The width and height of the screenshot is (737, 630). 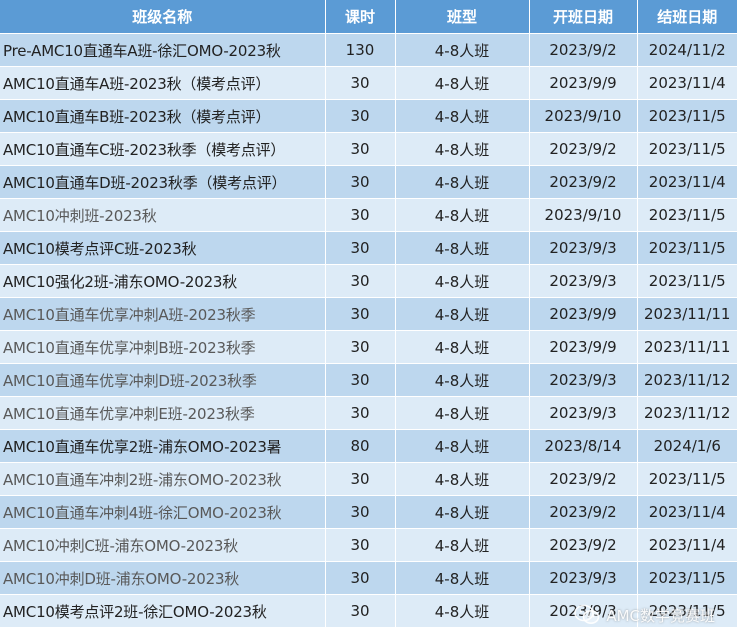 What do you see at coordinates (163, 479) in the screenshot?
I see `class-name-cell: AMC10直通车冲刺2班-浦东OMO-2023秋` at bounding box center [163, 479].